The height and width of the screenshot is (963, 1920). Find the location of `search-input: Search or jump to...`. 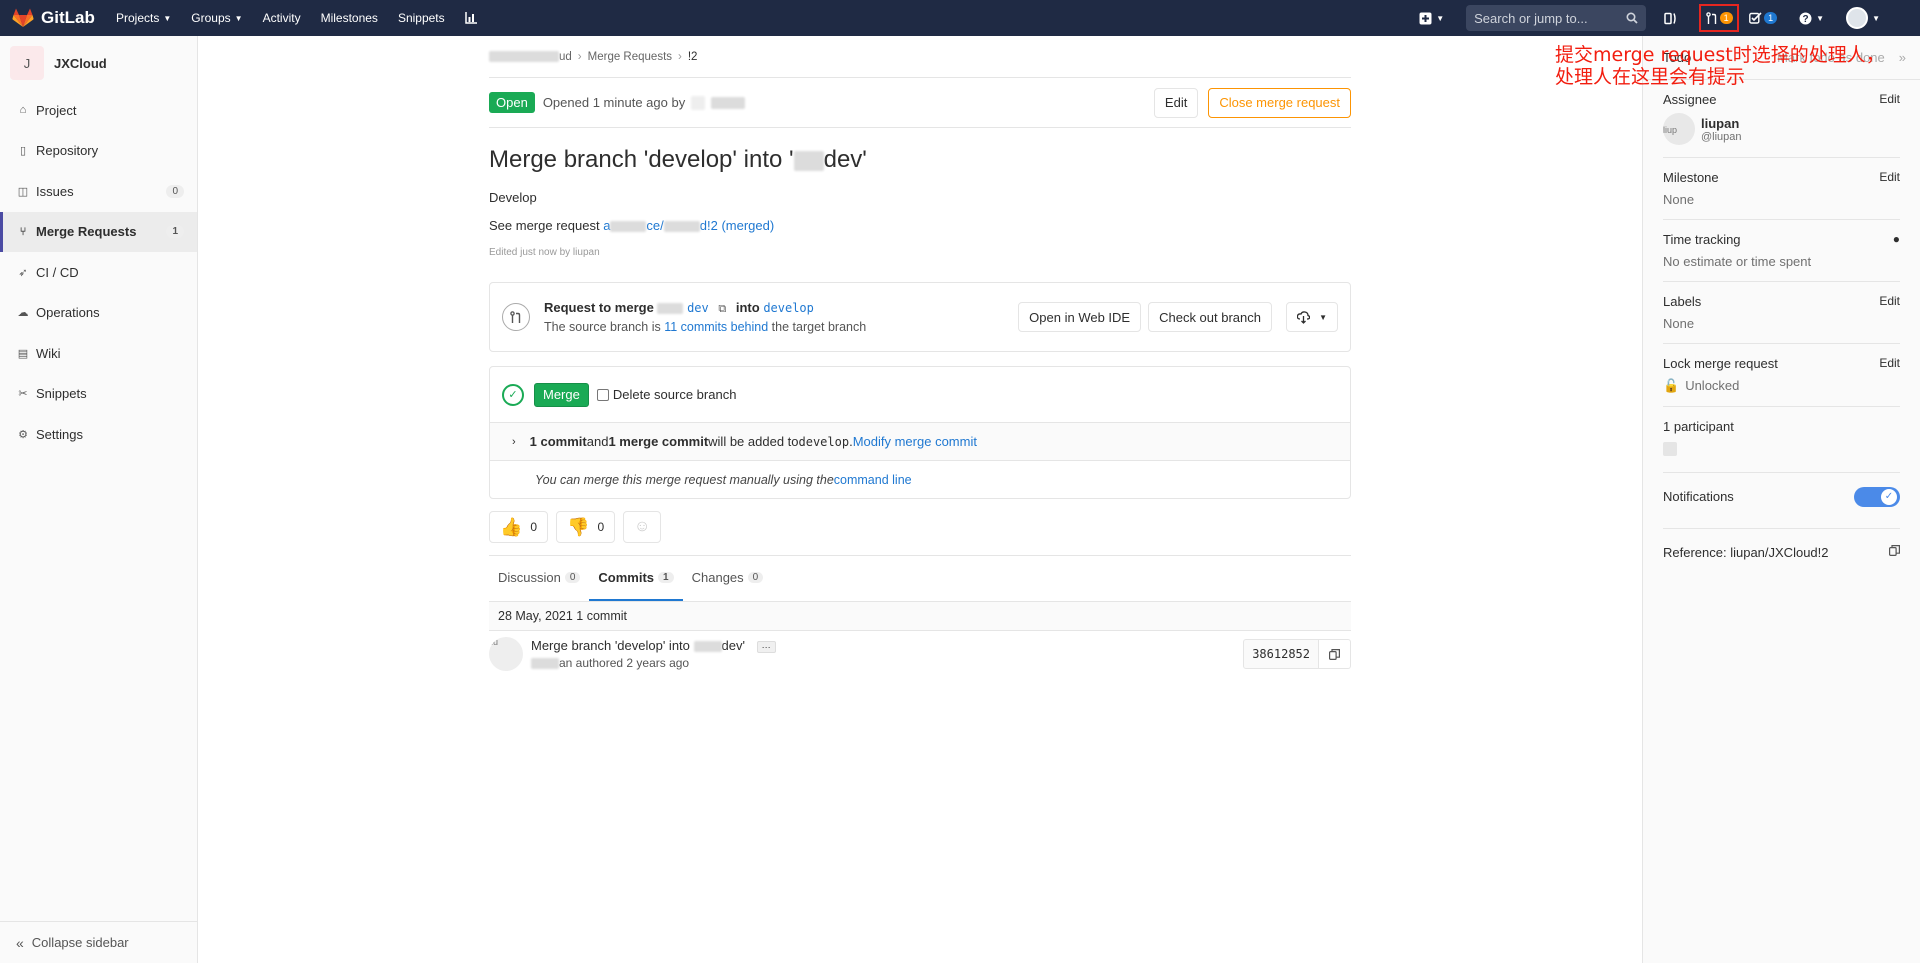

search-input: Search or jump to... is located at coordinates (1556, 18).